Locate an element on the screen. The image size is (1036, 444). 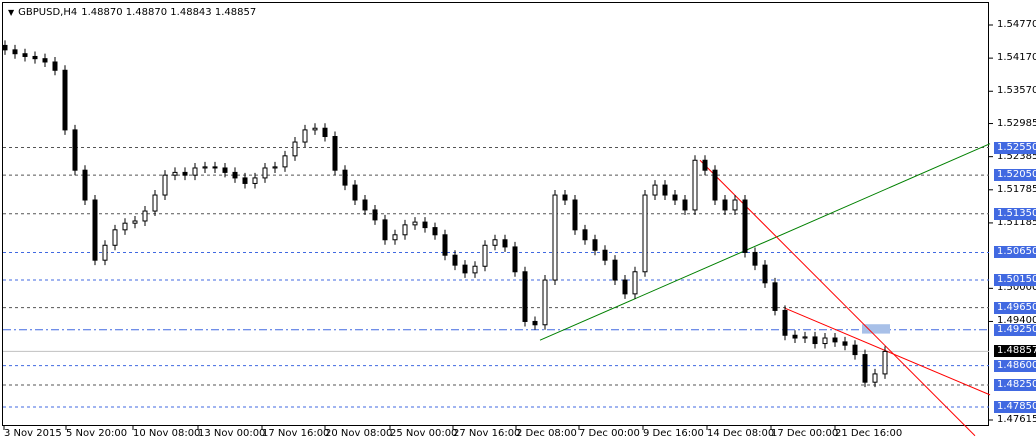
level-price-tag: 1.48250 is located at coordinates (1015, 384).